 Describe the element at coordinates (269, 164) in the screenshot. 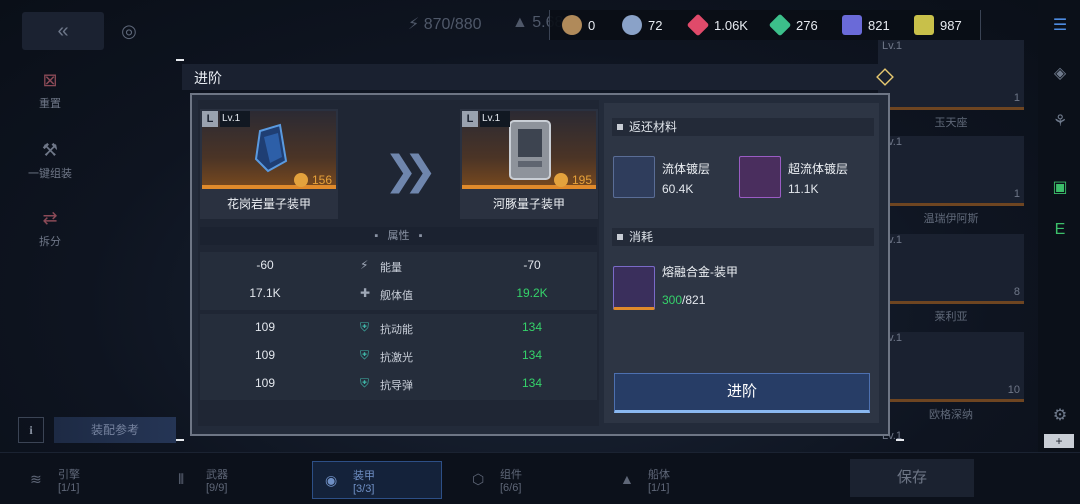

I see `current-armor-card: L Lv.1 156 花岗岩量子装甲` at that location.